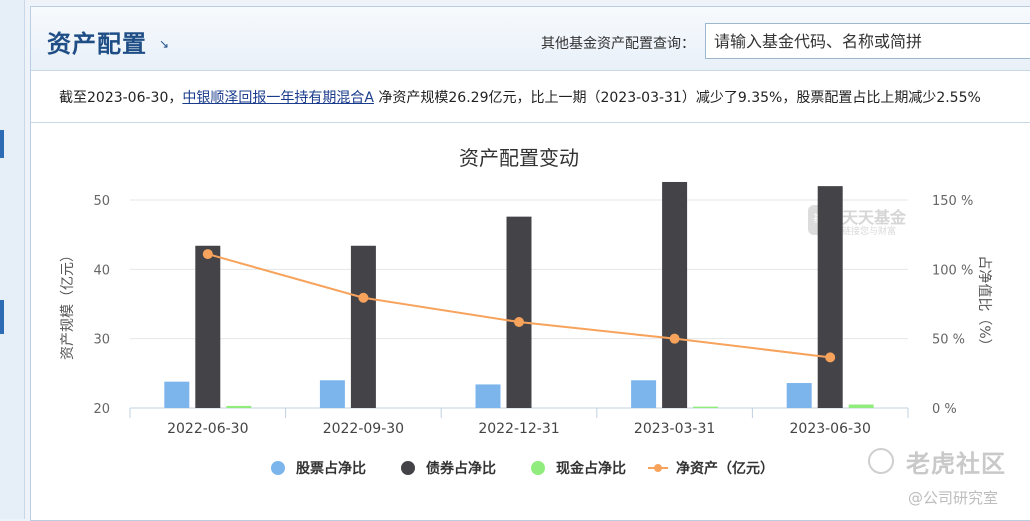 This screenshot has width=1030, height=521. Describe the element at coordinates (956, 464) in the screenshot. I see `brand-watermark: 老虎社区` at that location.